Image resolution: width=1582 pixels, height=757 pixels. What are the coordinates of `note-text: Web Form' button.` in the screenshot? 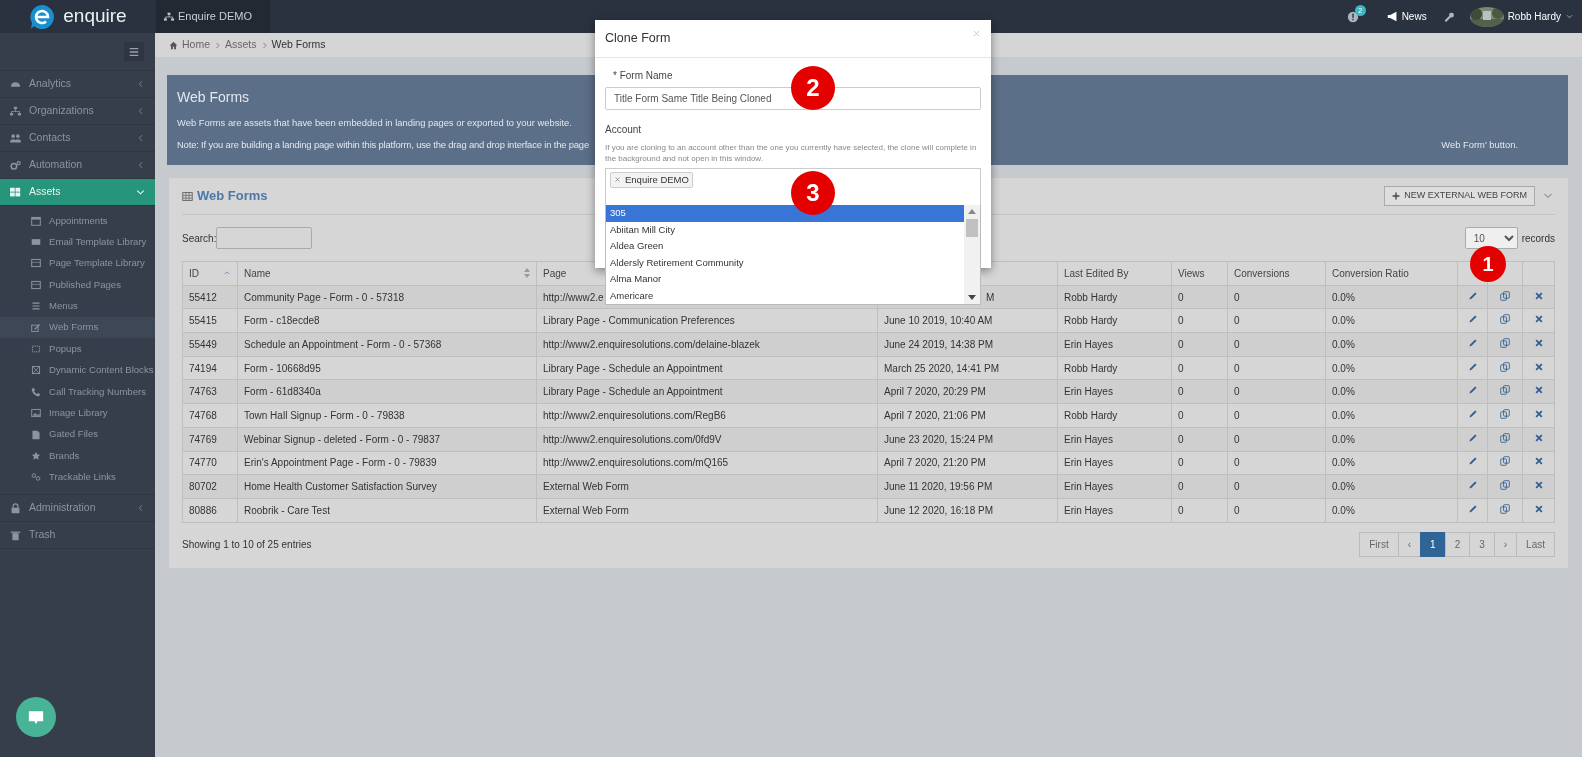 It's located at (1479, 144).